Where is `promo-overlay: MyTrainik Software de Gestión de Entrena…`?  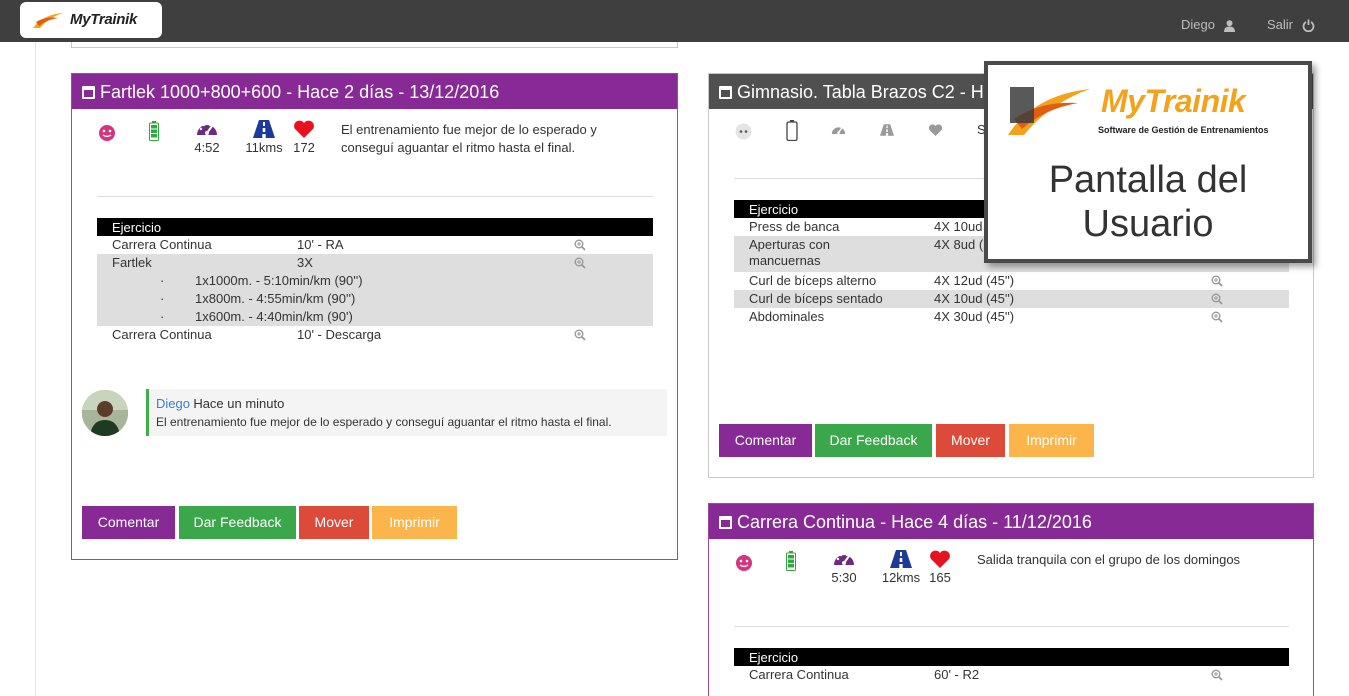
promo-overlay: MyTrainik Software de Gestión de Entrena… is located at coordinates (1148, 162).